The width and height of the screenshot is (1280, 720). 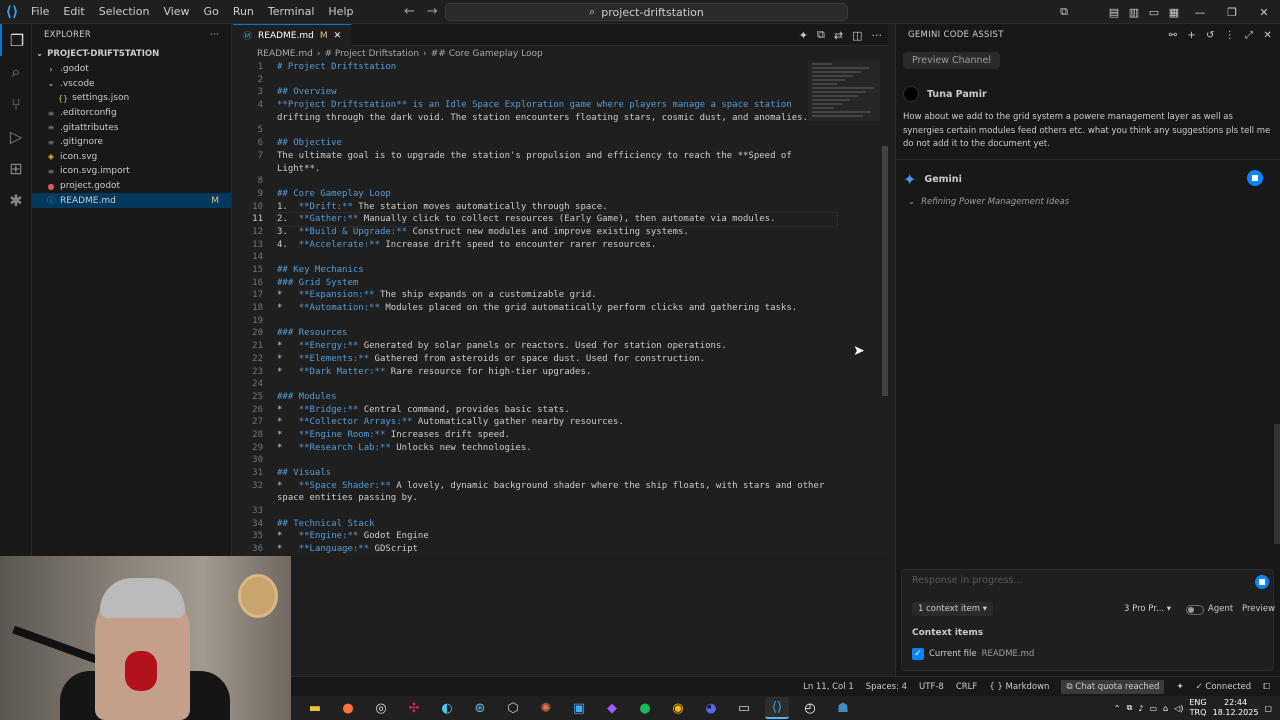 What do you see at coordinates (16, 168) in the screenshot?
I see `extensions-icon: ⊞` at bounding box center [16, 168].